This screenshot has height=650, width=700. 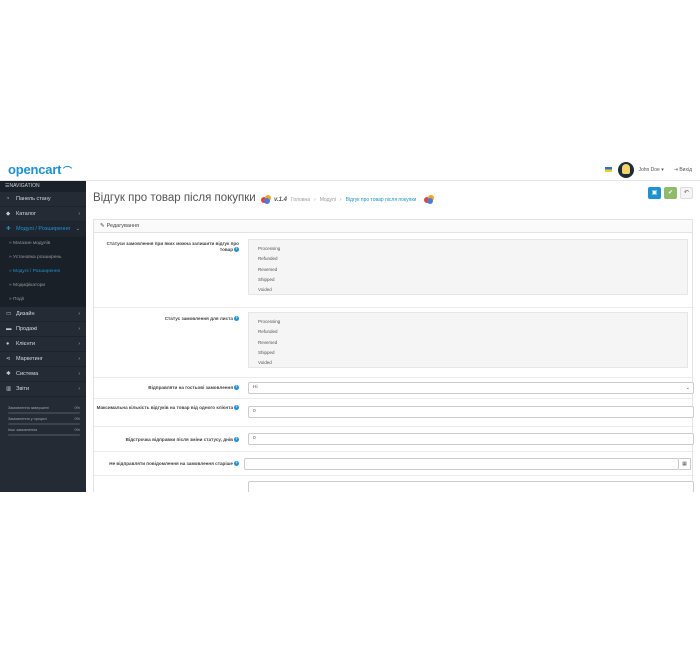 What do you see at coordinates (43, 229) in the screenshot?
I see `sidebar-item-extensions: ✚ Модулі / Розширення ⌄` at bounding box center [43, 229].